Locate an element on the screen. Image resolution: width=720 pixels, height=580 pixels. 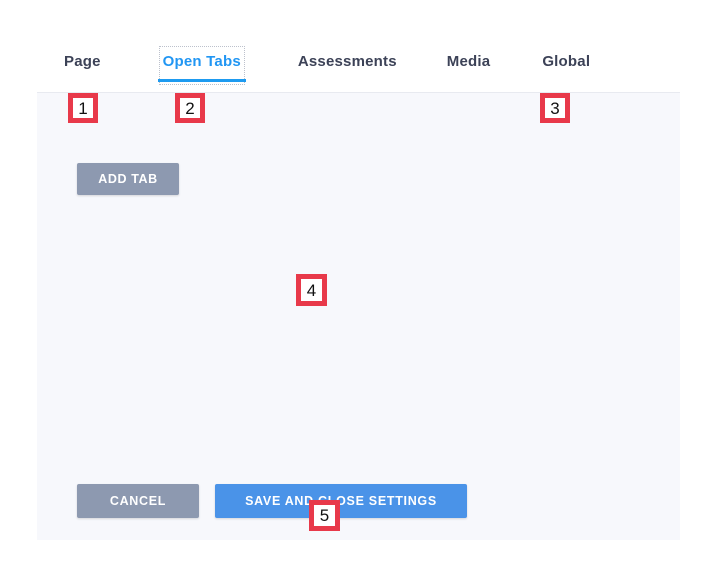
footer-actions: CANCEL SAVE AND CLOSE SETTINGS is located at coordinates (272, 501).